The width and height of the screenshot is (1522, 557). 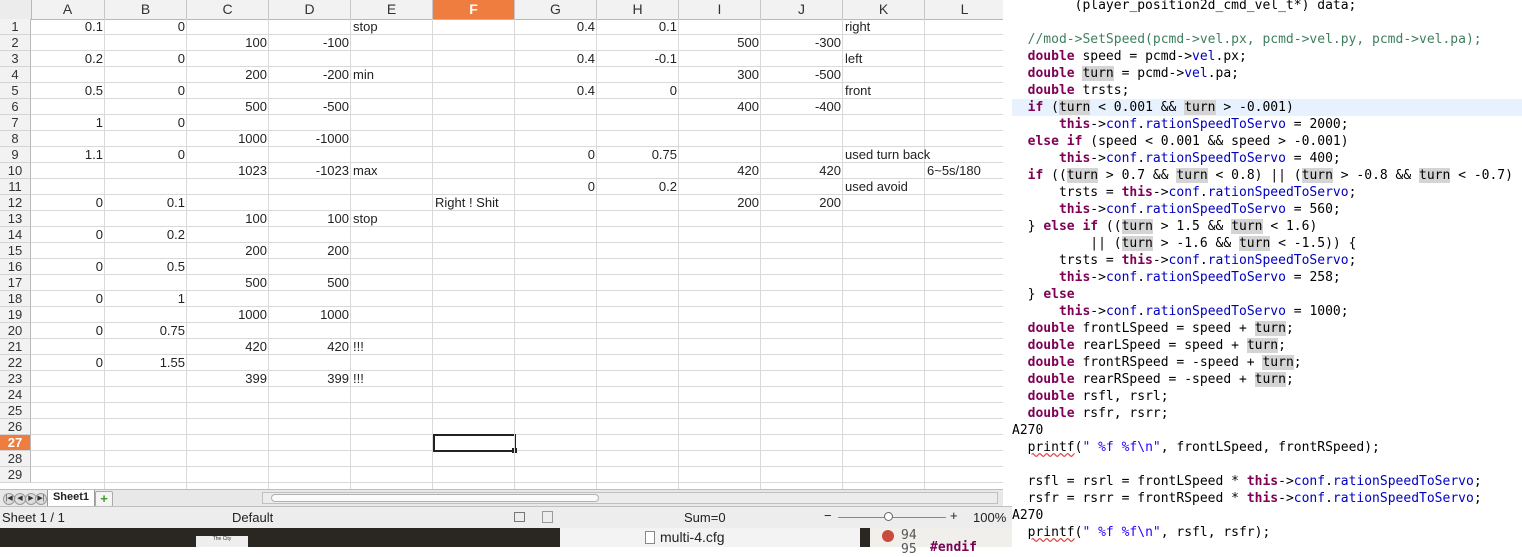 I want to click on row-header-6: 6, so click(x=15, y=107).